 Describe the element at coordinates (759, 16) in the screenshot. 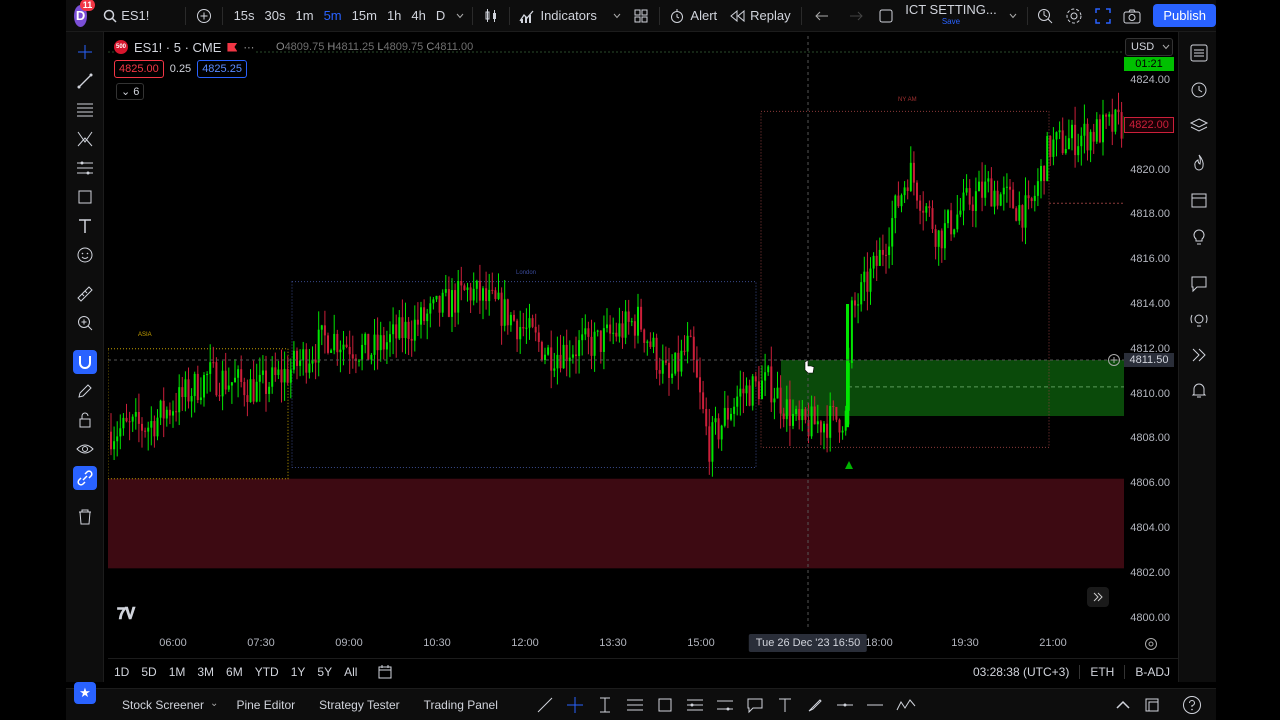

I see `replay-button: Replay` at that location.